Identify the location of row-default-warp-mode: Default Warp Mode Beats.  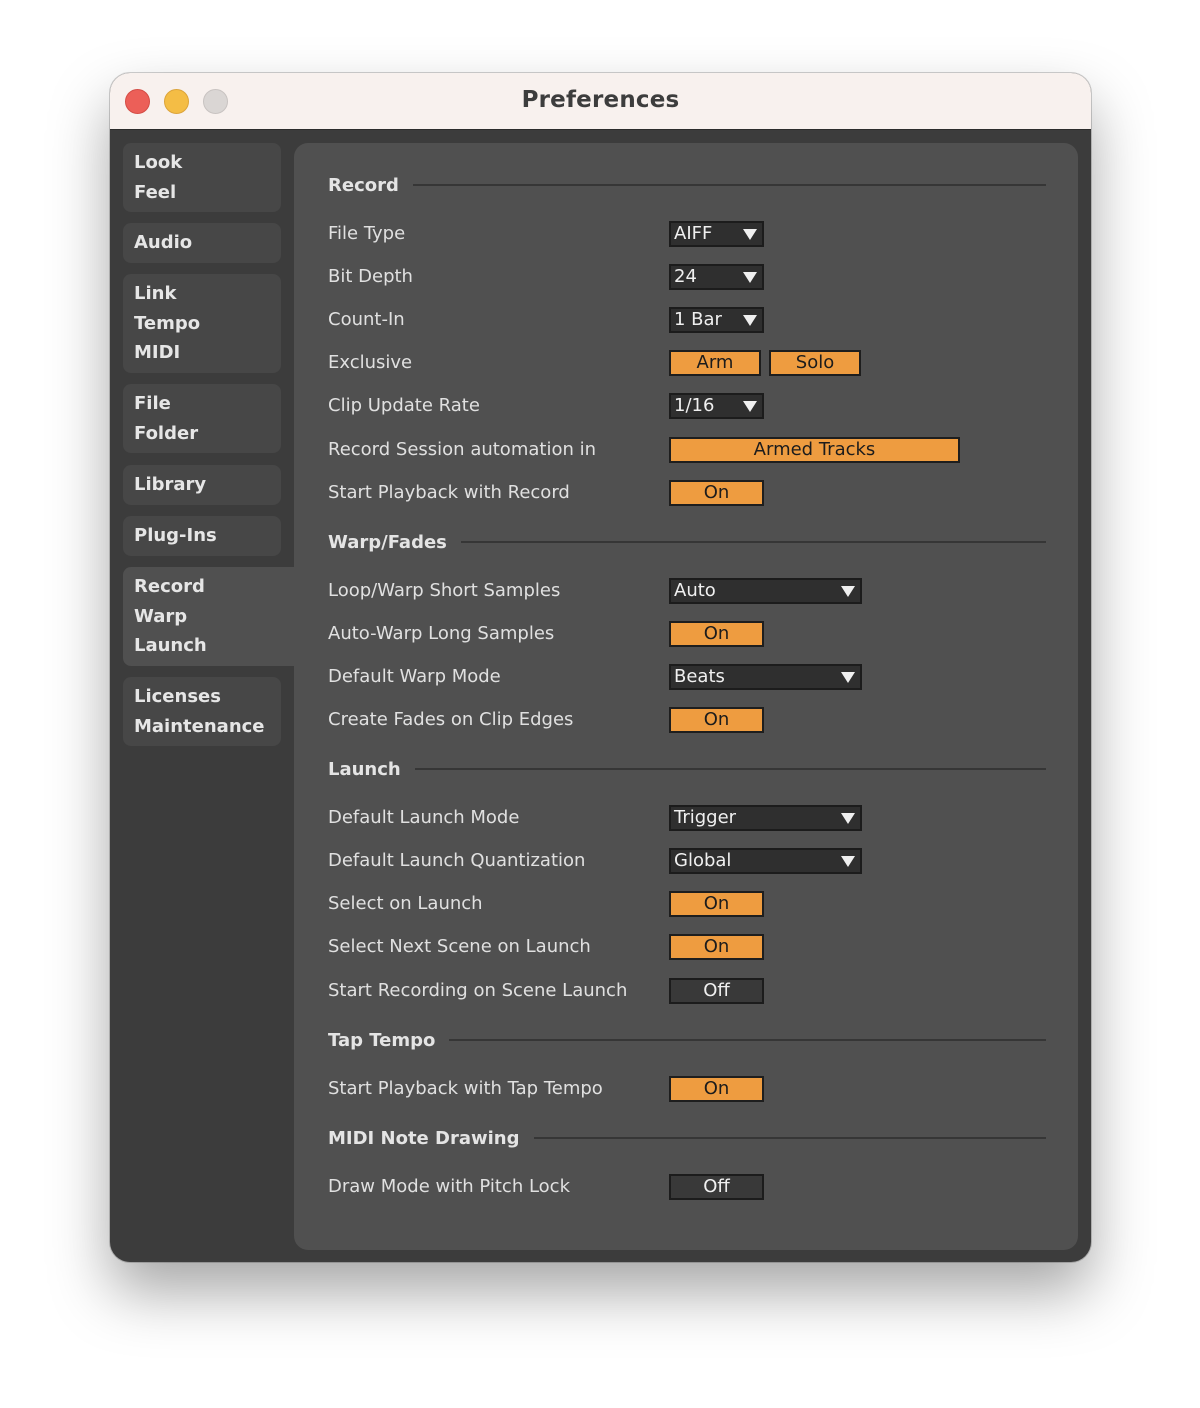
(687, 677).